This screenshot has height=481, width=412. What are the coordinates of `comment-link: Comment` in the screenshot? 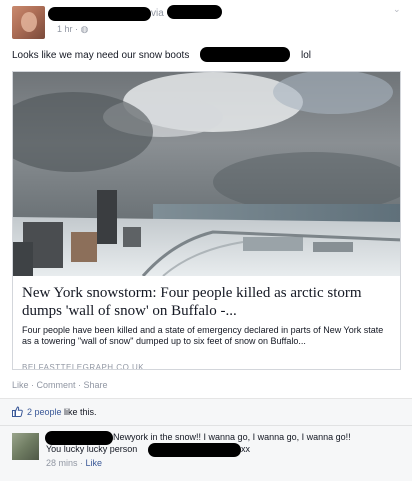 It's located at (56, 385).